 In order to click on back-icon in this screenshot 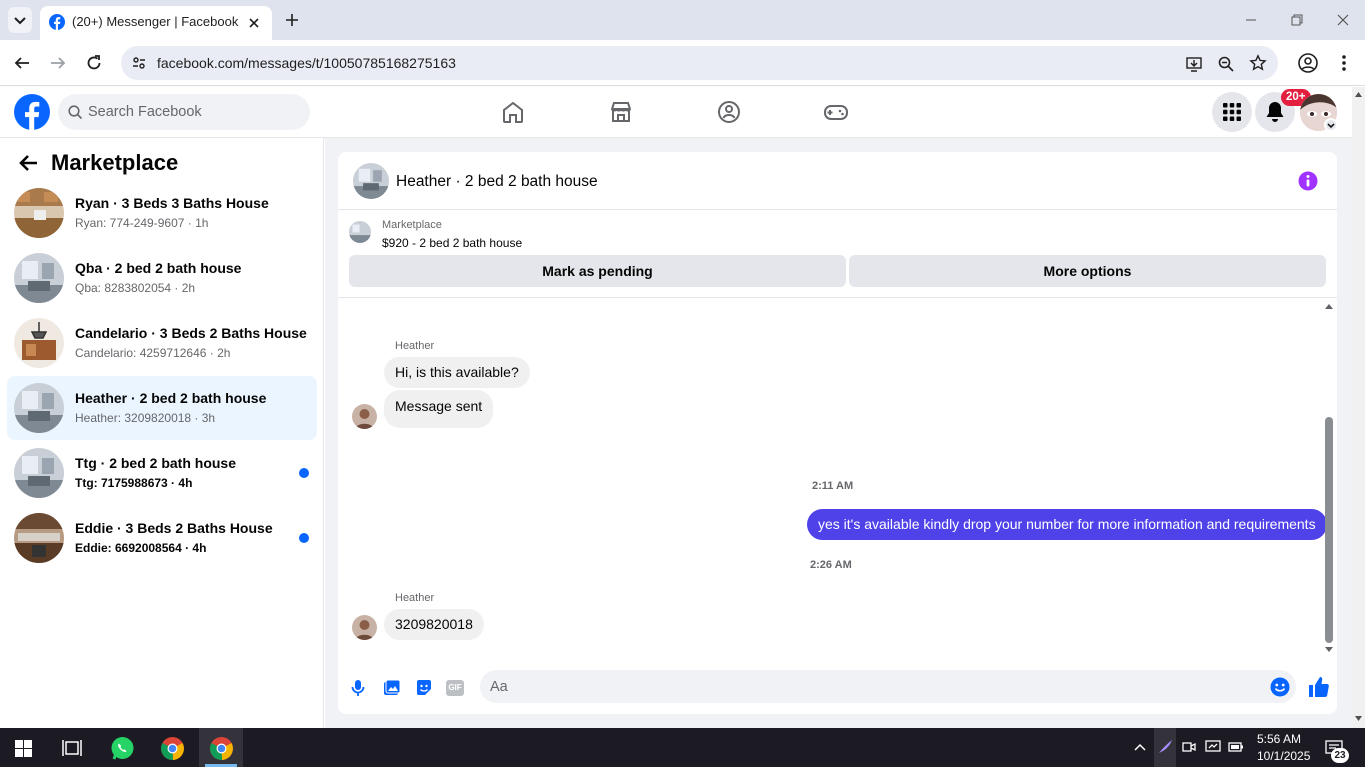, I will do `click(22, 63)`.